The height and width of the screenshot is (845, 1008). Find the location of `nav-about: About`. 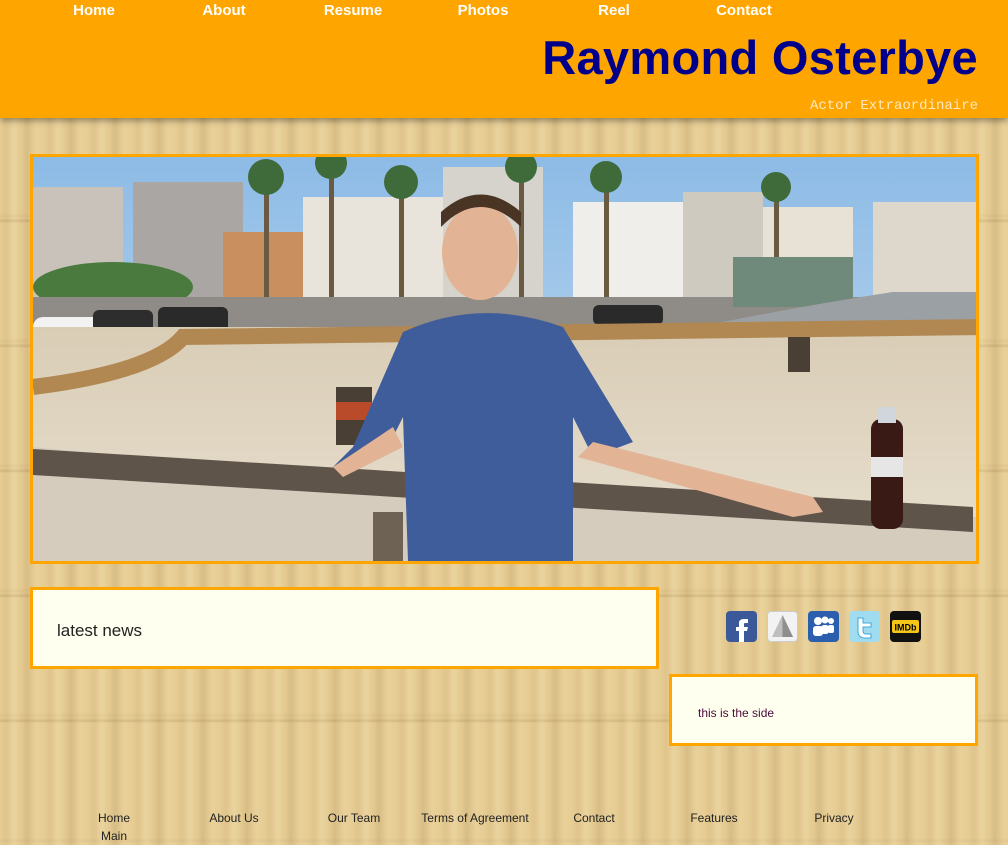

nav-about: About is located at coordinates (223, 10).